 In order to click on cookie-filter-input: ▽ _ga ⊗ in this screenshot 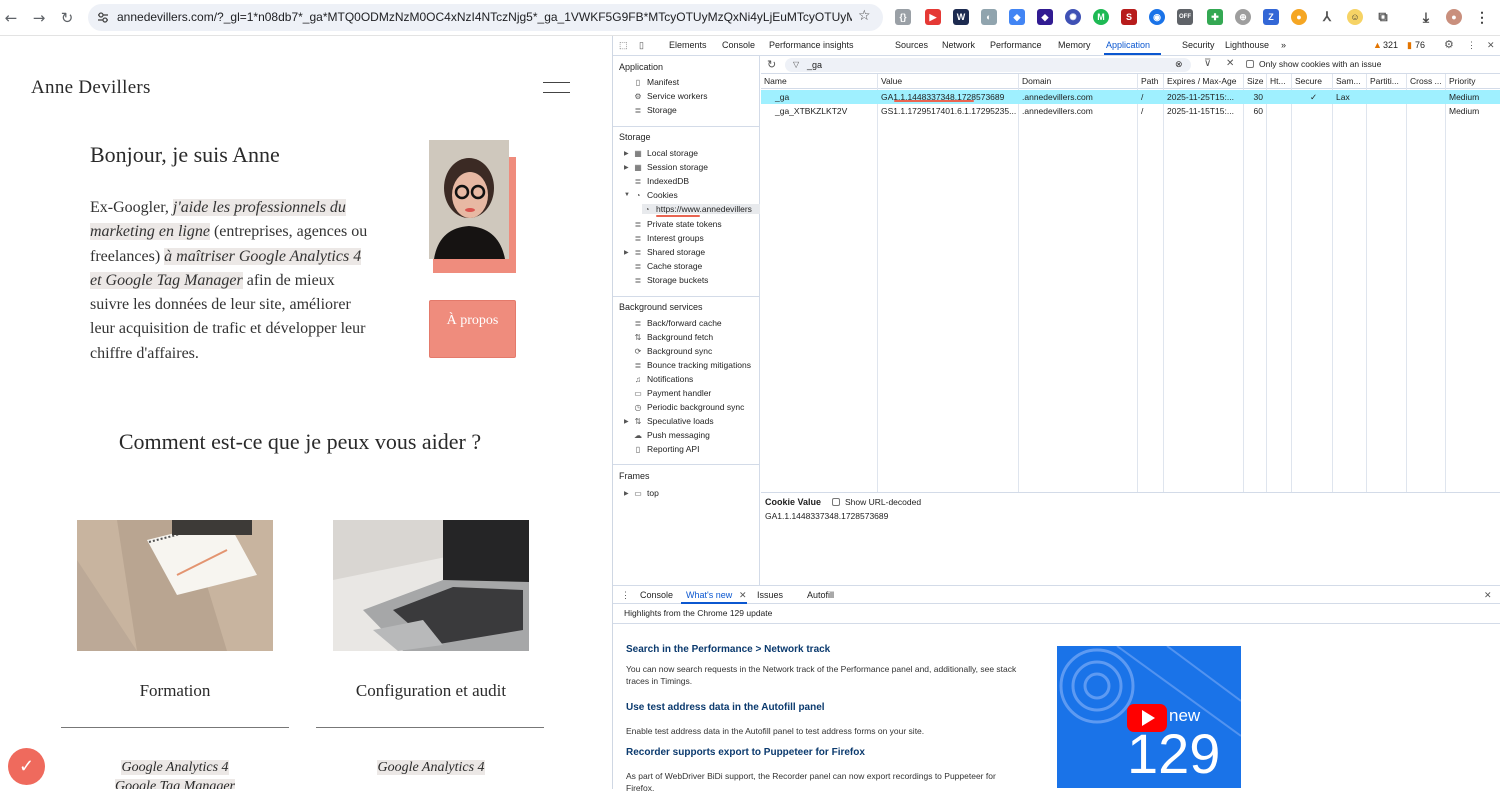, I will do `click(988, 65)`.